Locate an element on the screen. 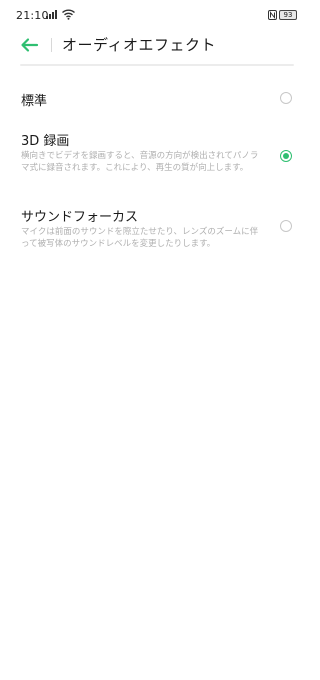  radio-3d-recording is located at coordinates (286, 156).